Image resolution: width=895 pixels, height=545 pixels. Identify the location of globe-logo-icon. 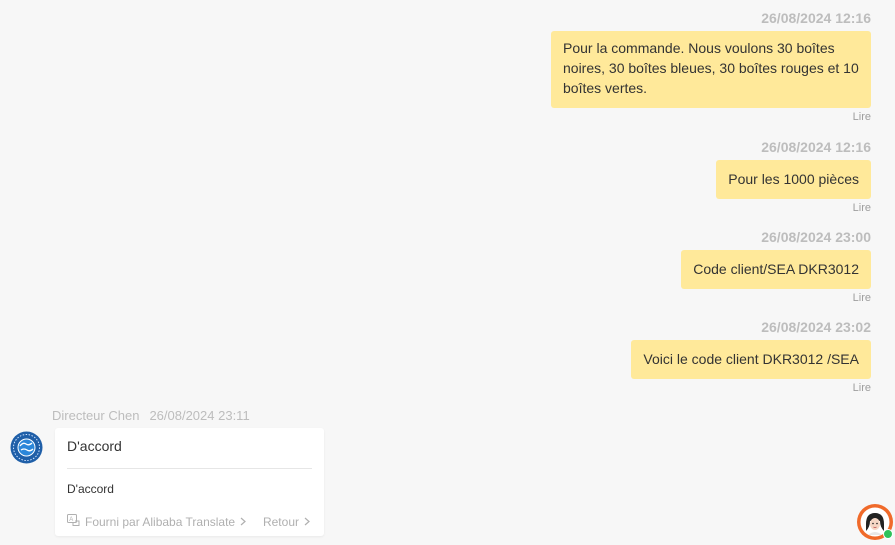
(26, 447).